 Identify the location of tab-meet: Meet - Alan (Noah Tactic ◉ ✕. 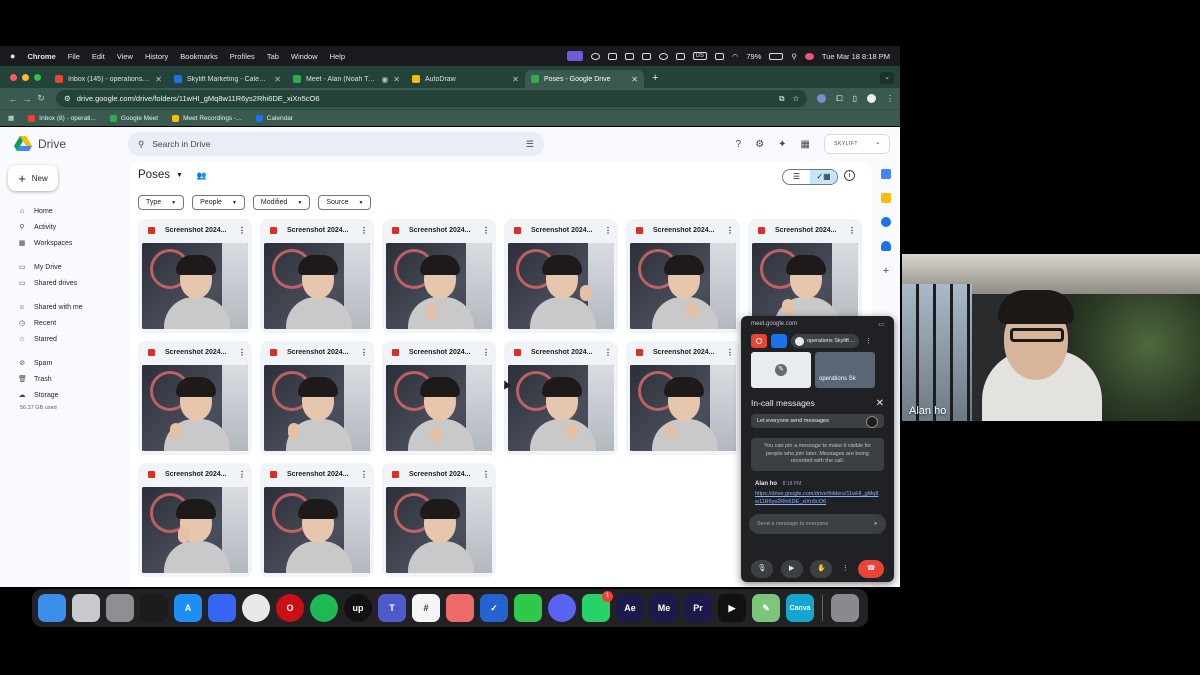
(346, 79).